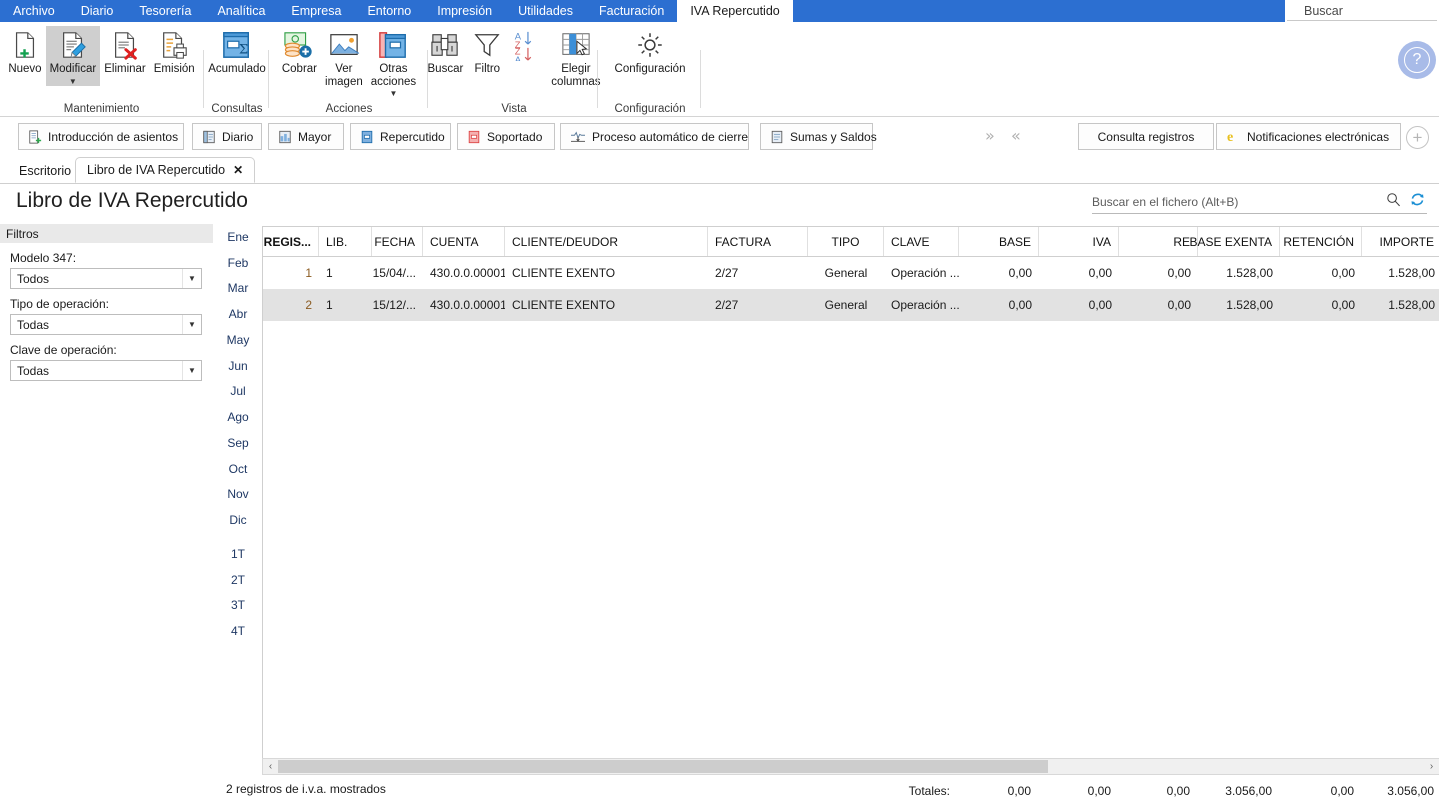 The height and width of the screenshot is (810, 1439). What do you see at coordinates (238, 606) in the screenshot?
I see `month-button-3t: 3T` at bounding box center [238, 606].